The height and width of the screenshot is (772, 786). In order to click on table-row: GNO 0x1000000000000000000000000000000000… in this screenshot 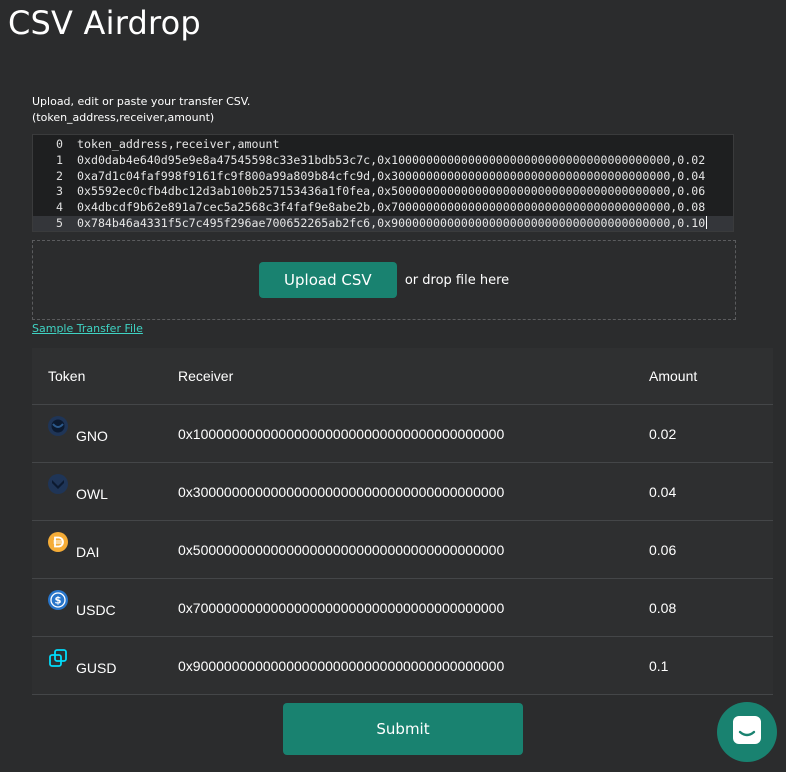, I will do `click(402, 434)`.